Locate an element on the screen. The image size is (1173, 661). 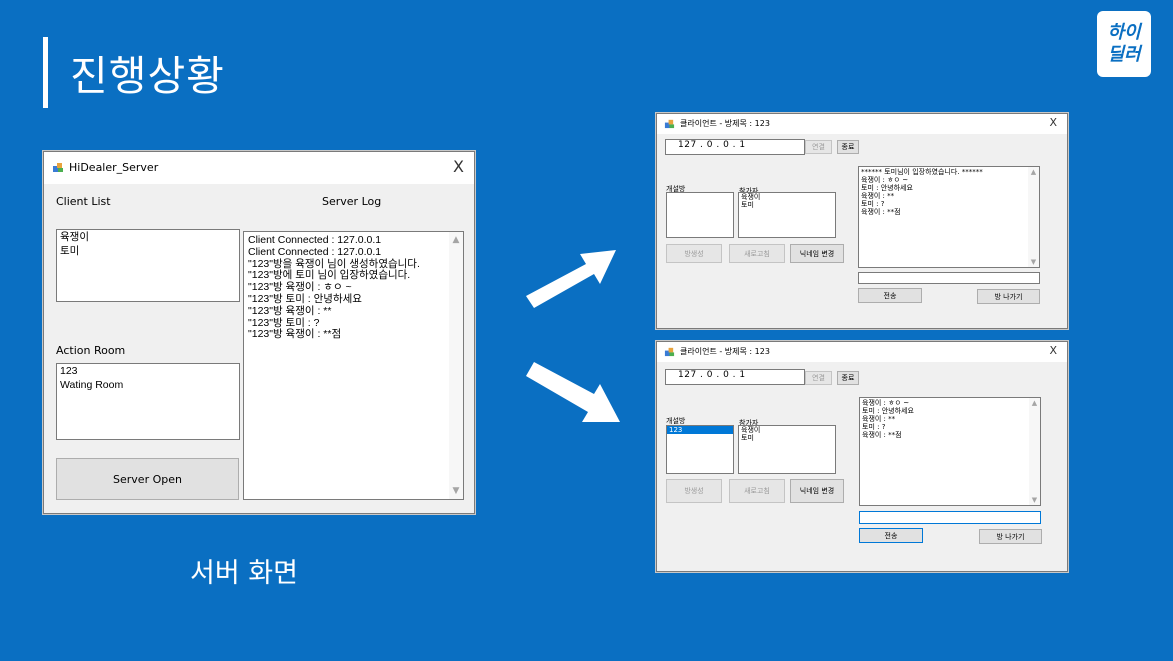
slide-title: 진행상황 is located at coordinates (147, 76).